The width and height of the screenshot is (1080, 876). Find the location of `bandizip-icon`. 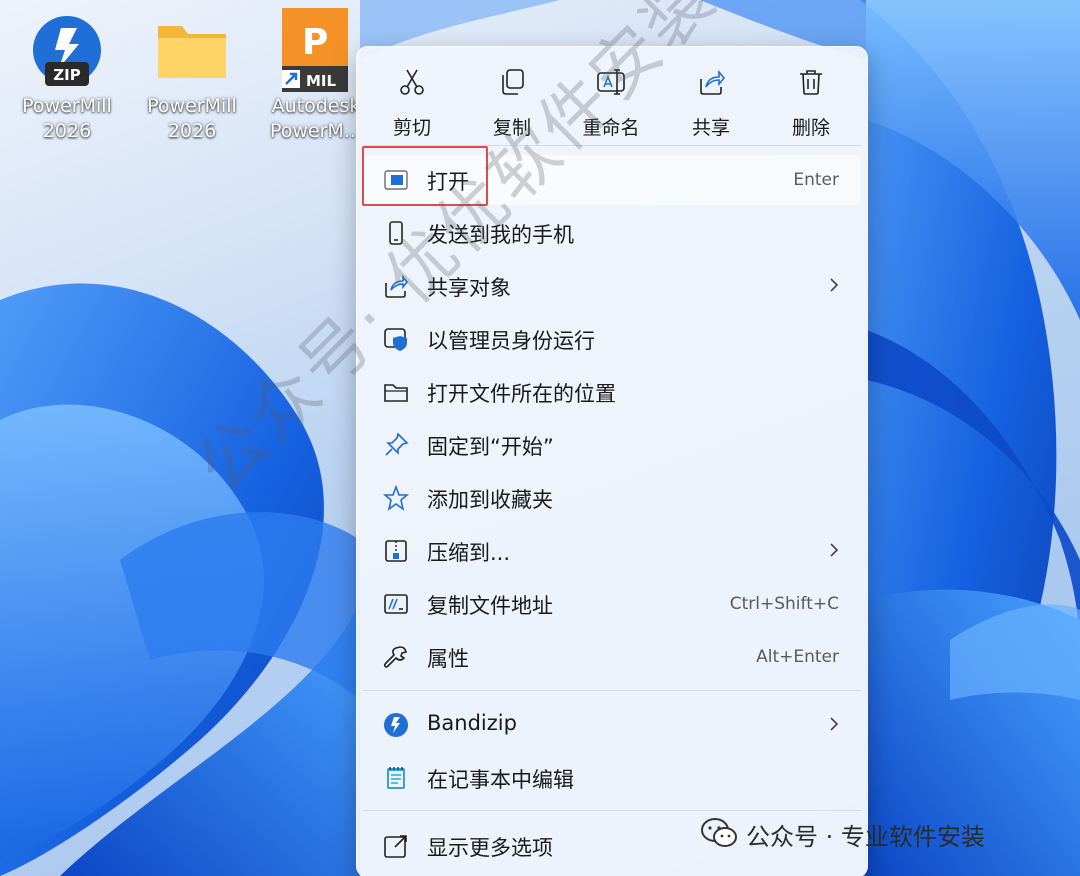

bandizip-icon is located at coordinates (396, 725).